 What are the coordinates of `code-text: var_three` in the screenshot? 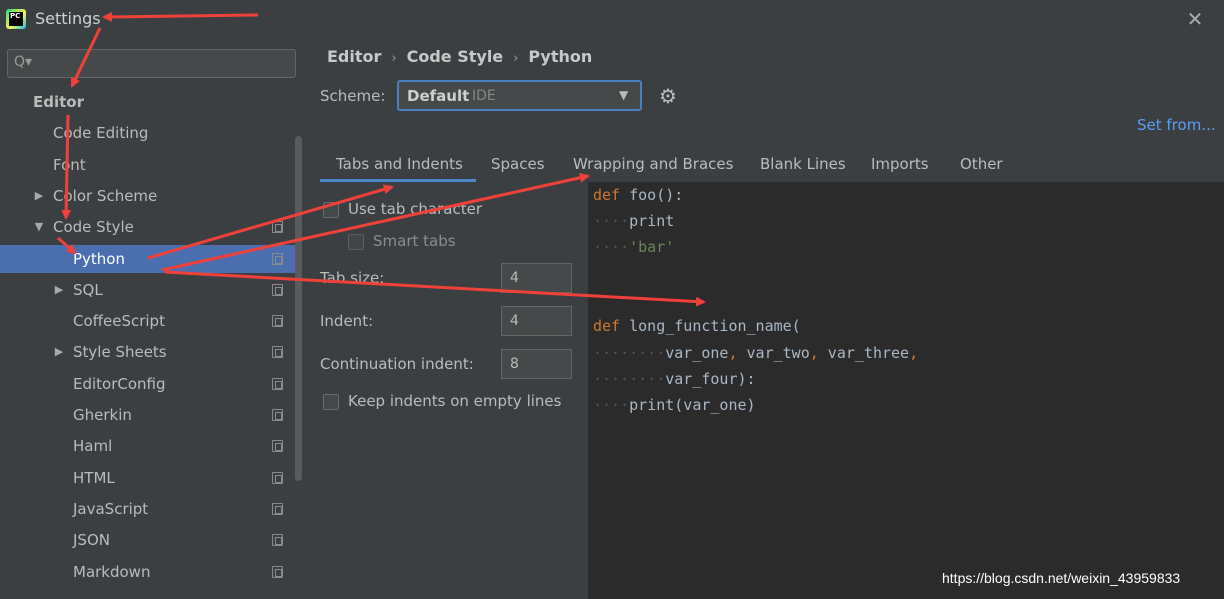 It's located at (864, 353).